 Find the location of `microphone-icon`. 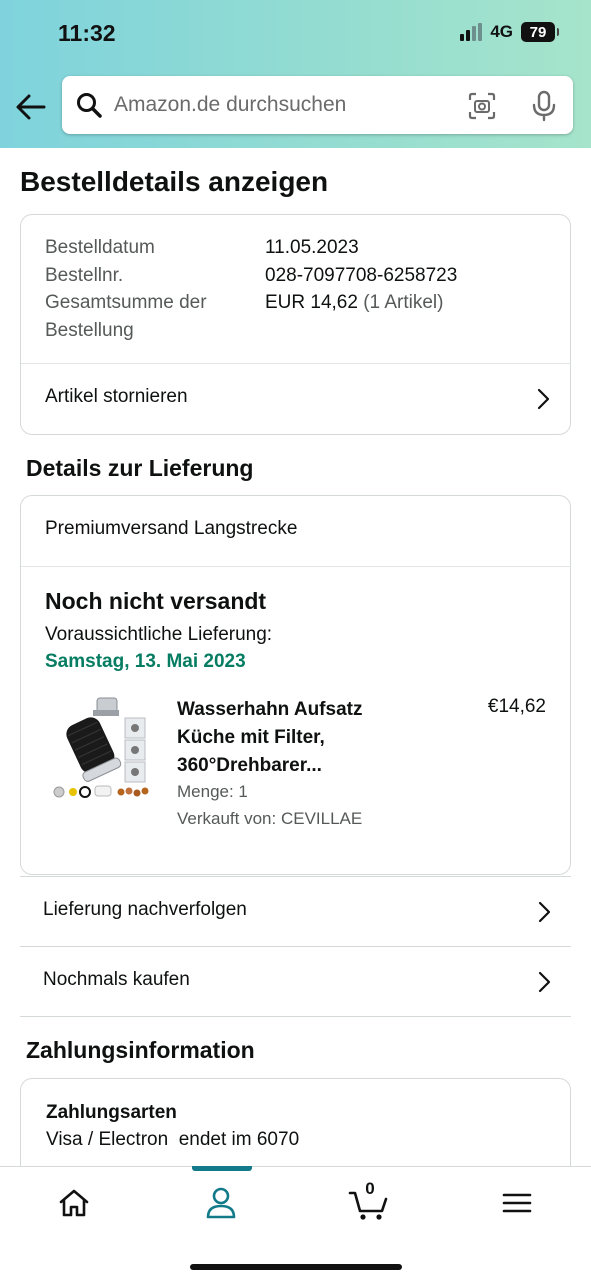

microphone-icon is located at coordinates (544, 106).